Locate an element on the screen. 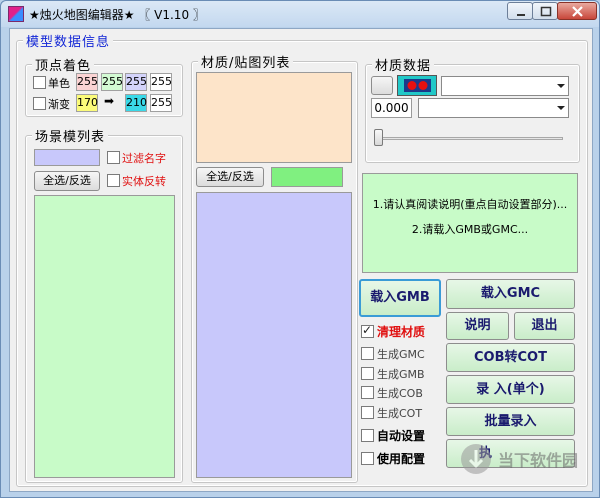 Image resolution: width=600 pixels, height=498 pixels. minimize-icon is located at coordinates (521, 15).